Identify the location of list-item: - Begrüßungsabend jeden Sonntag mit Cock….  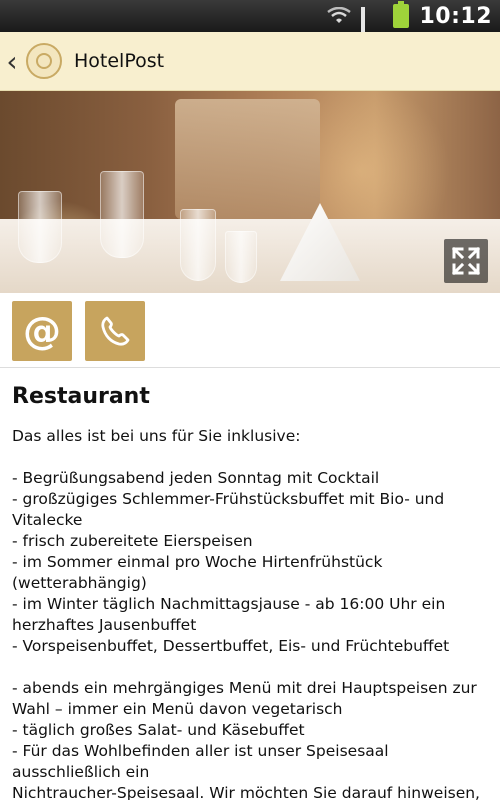
(196, 478).